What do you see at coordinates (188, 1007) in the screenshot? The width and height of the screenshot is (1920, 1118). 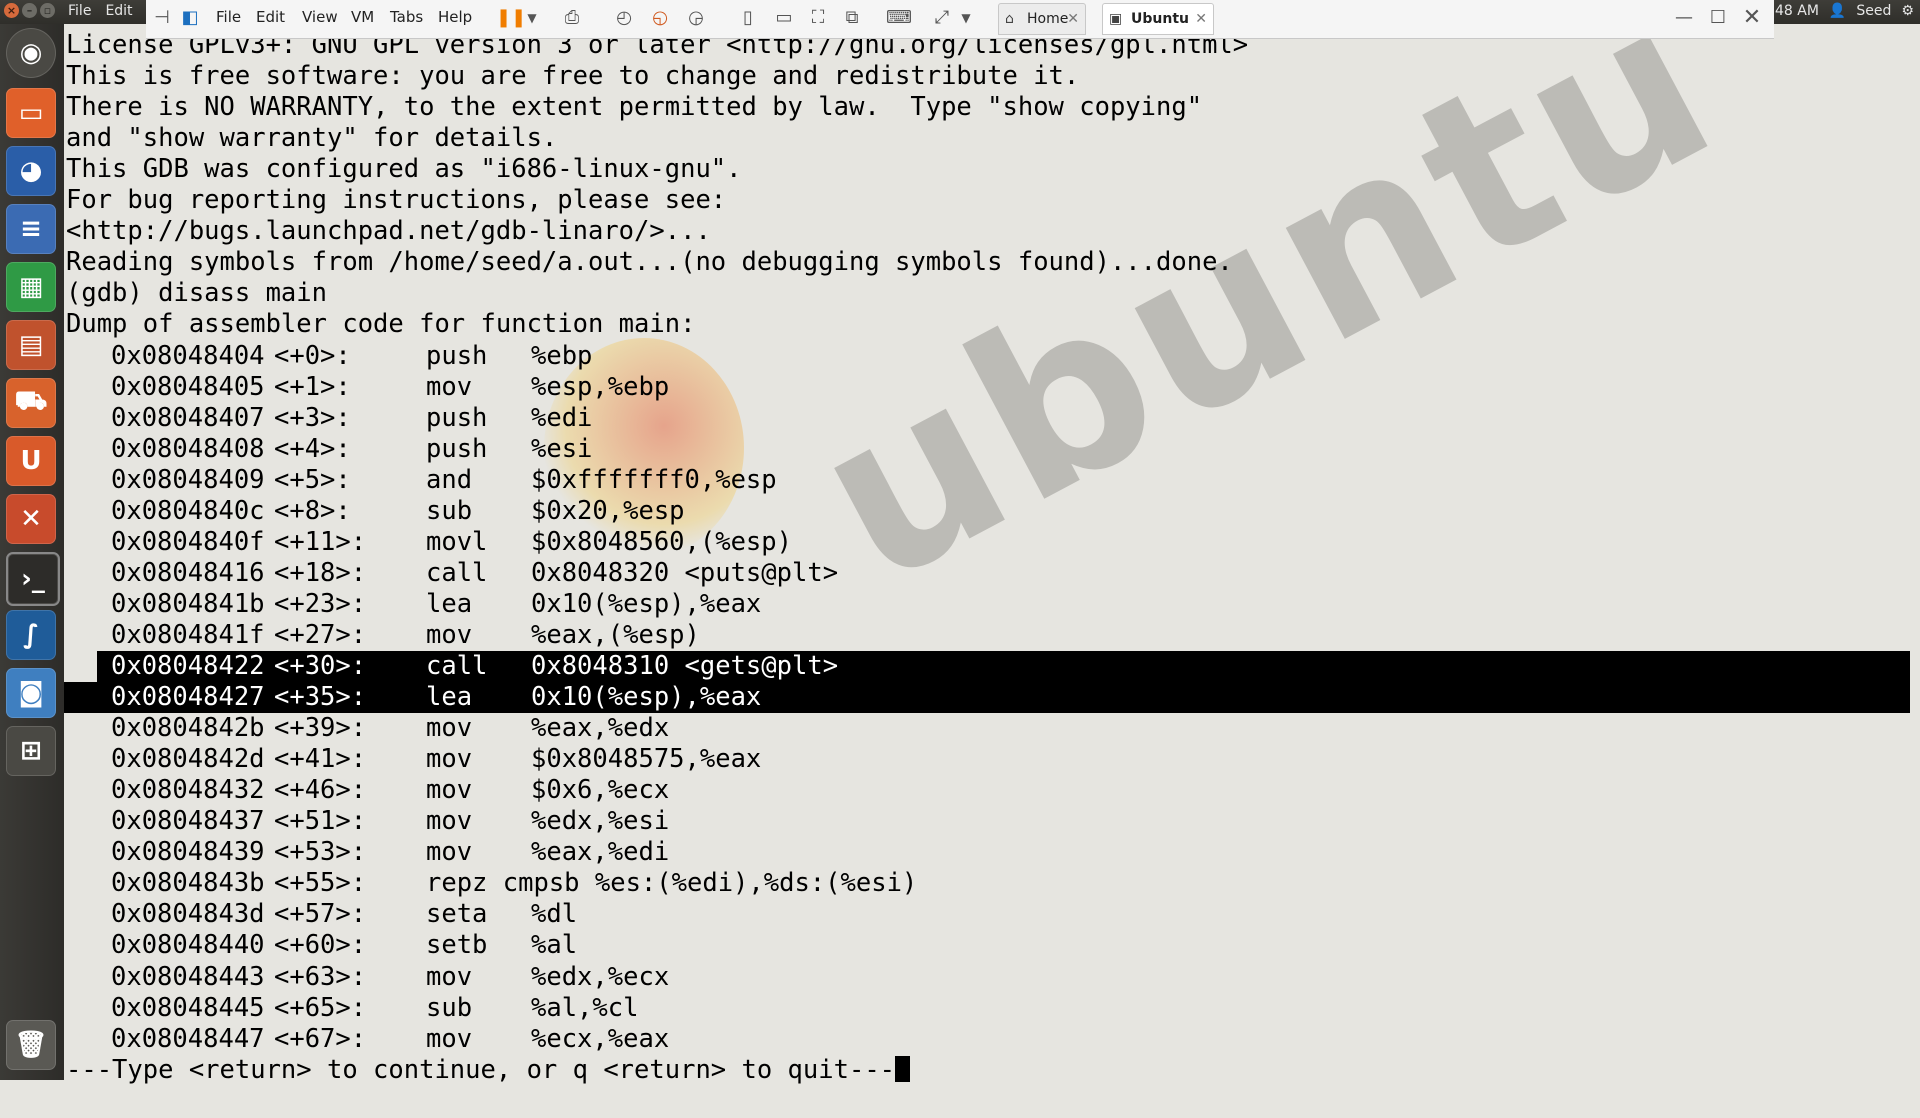 I see `asm-address: 0x08048445` at bounding box center [188, 1007].